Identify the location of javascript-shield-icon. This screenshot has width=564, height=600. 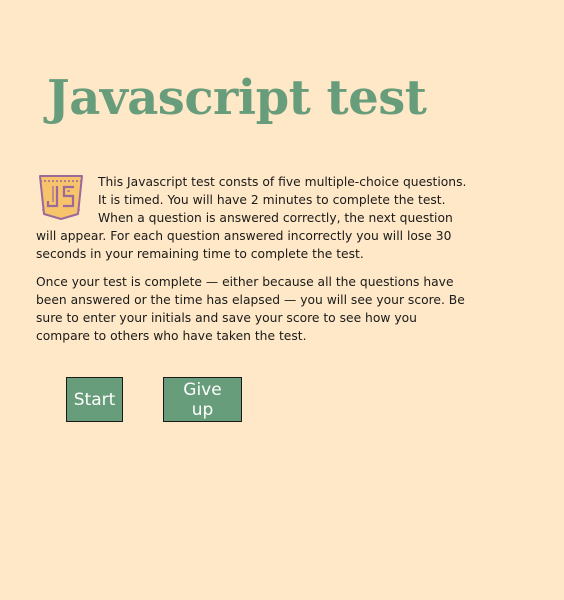
(61, 197).